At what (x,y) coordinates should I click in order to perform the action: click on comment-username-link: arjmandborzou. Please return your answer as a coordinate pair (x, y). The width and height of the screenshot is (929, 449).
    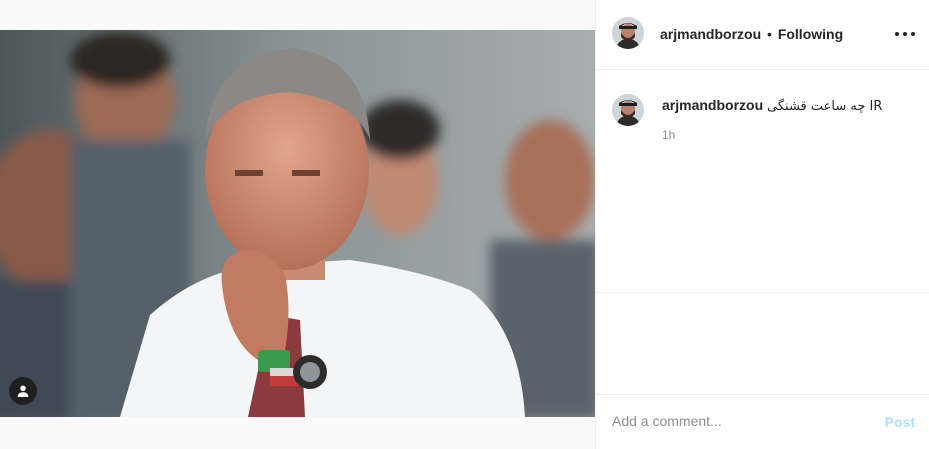
    Looking at the image, I should click on (712, 105).